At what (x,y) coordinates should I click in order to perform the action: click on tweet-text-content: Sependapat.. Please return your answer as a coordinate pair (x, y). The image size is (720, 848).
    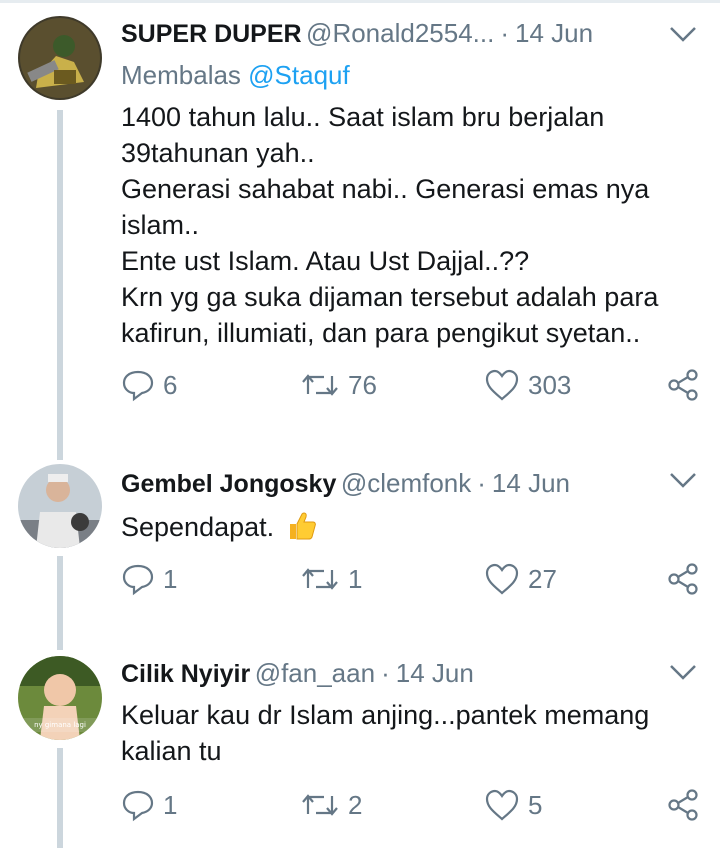
    Looking at the image, I should click on (198, 527).